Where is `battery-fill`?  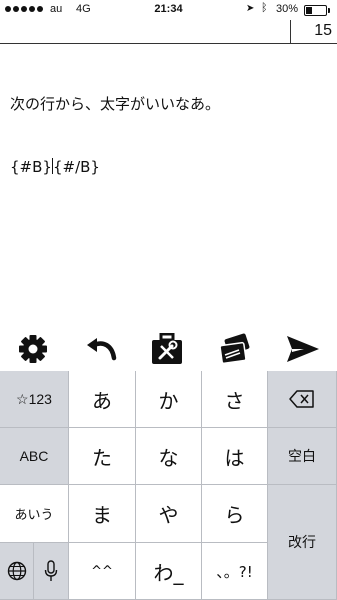 battery-fill is located at coordinates (309, 10).